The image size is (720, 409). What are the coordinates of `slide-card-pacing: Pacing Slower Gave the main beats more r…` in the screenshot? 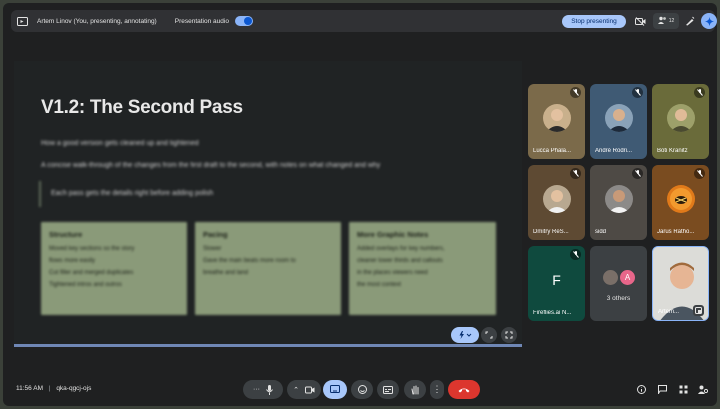 It's located at (268, 268).